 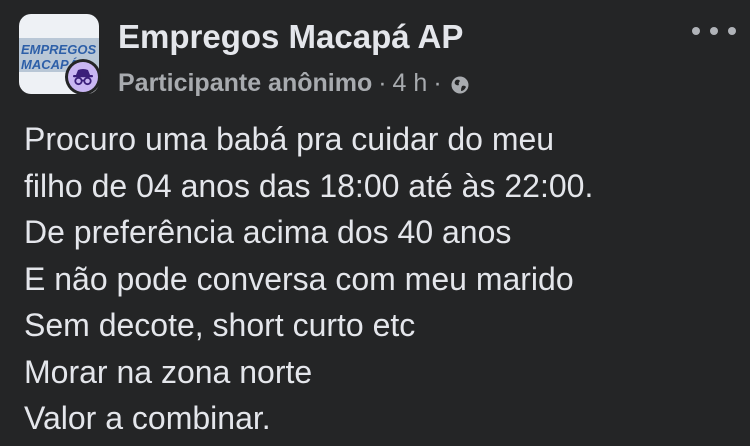 I want to click on post-timestamp: 4 h, so click(x=410, y=83).